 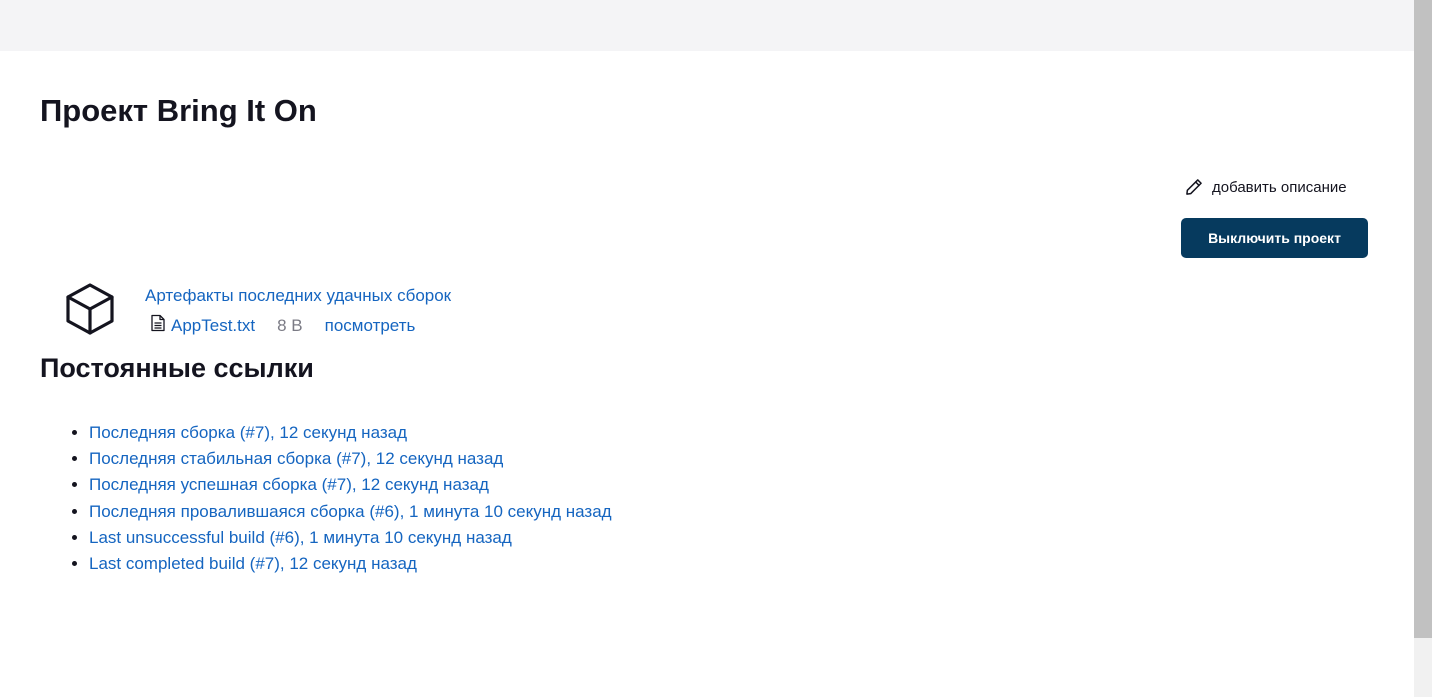 What do you see at coordinates (290, 325) in the screenshot?
I see `artifact-file-size: 8 B` at bounding box center [290, 325].